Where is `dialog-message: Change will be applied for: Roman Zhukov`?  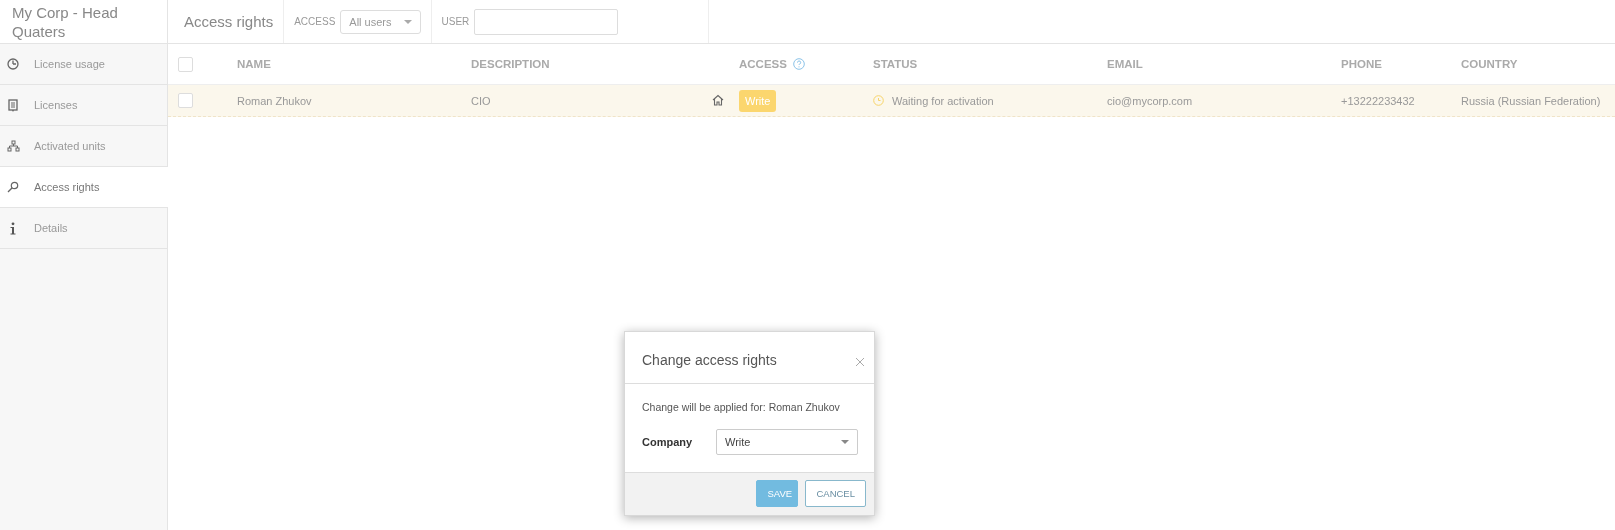 dialog-message: Change will be applied for: Roman Zhukov is located at coordinates (741, 407).